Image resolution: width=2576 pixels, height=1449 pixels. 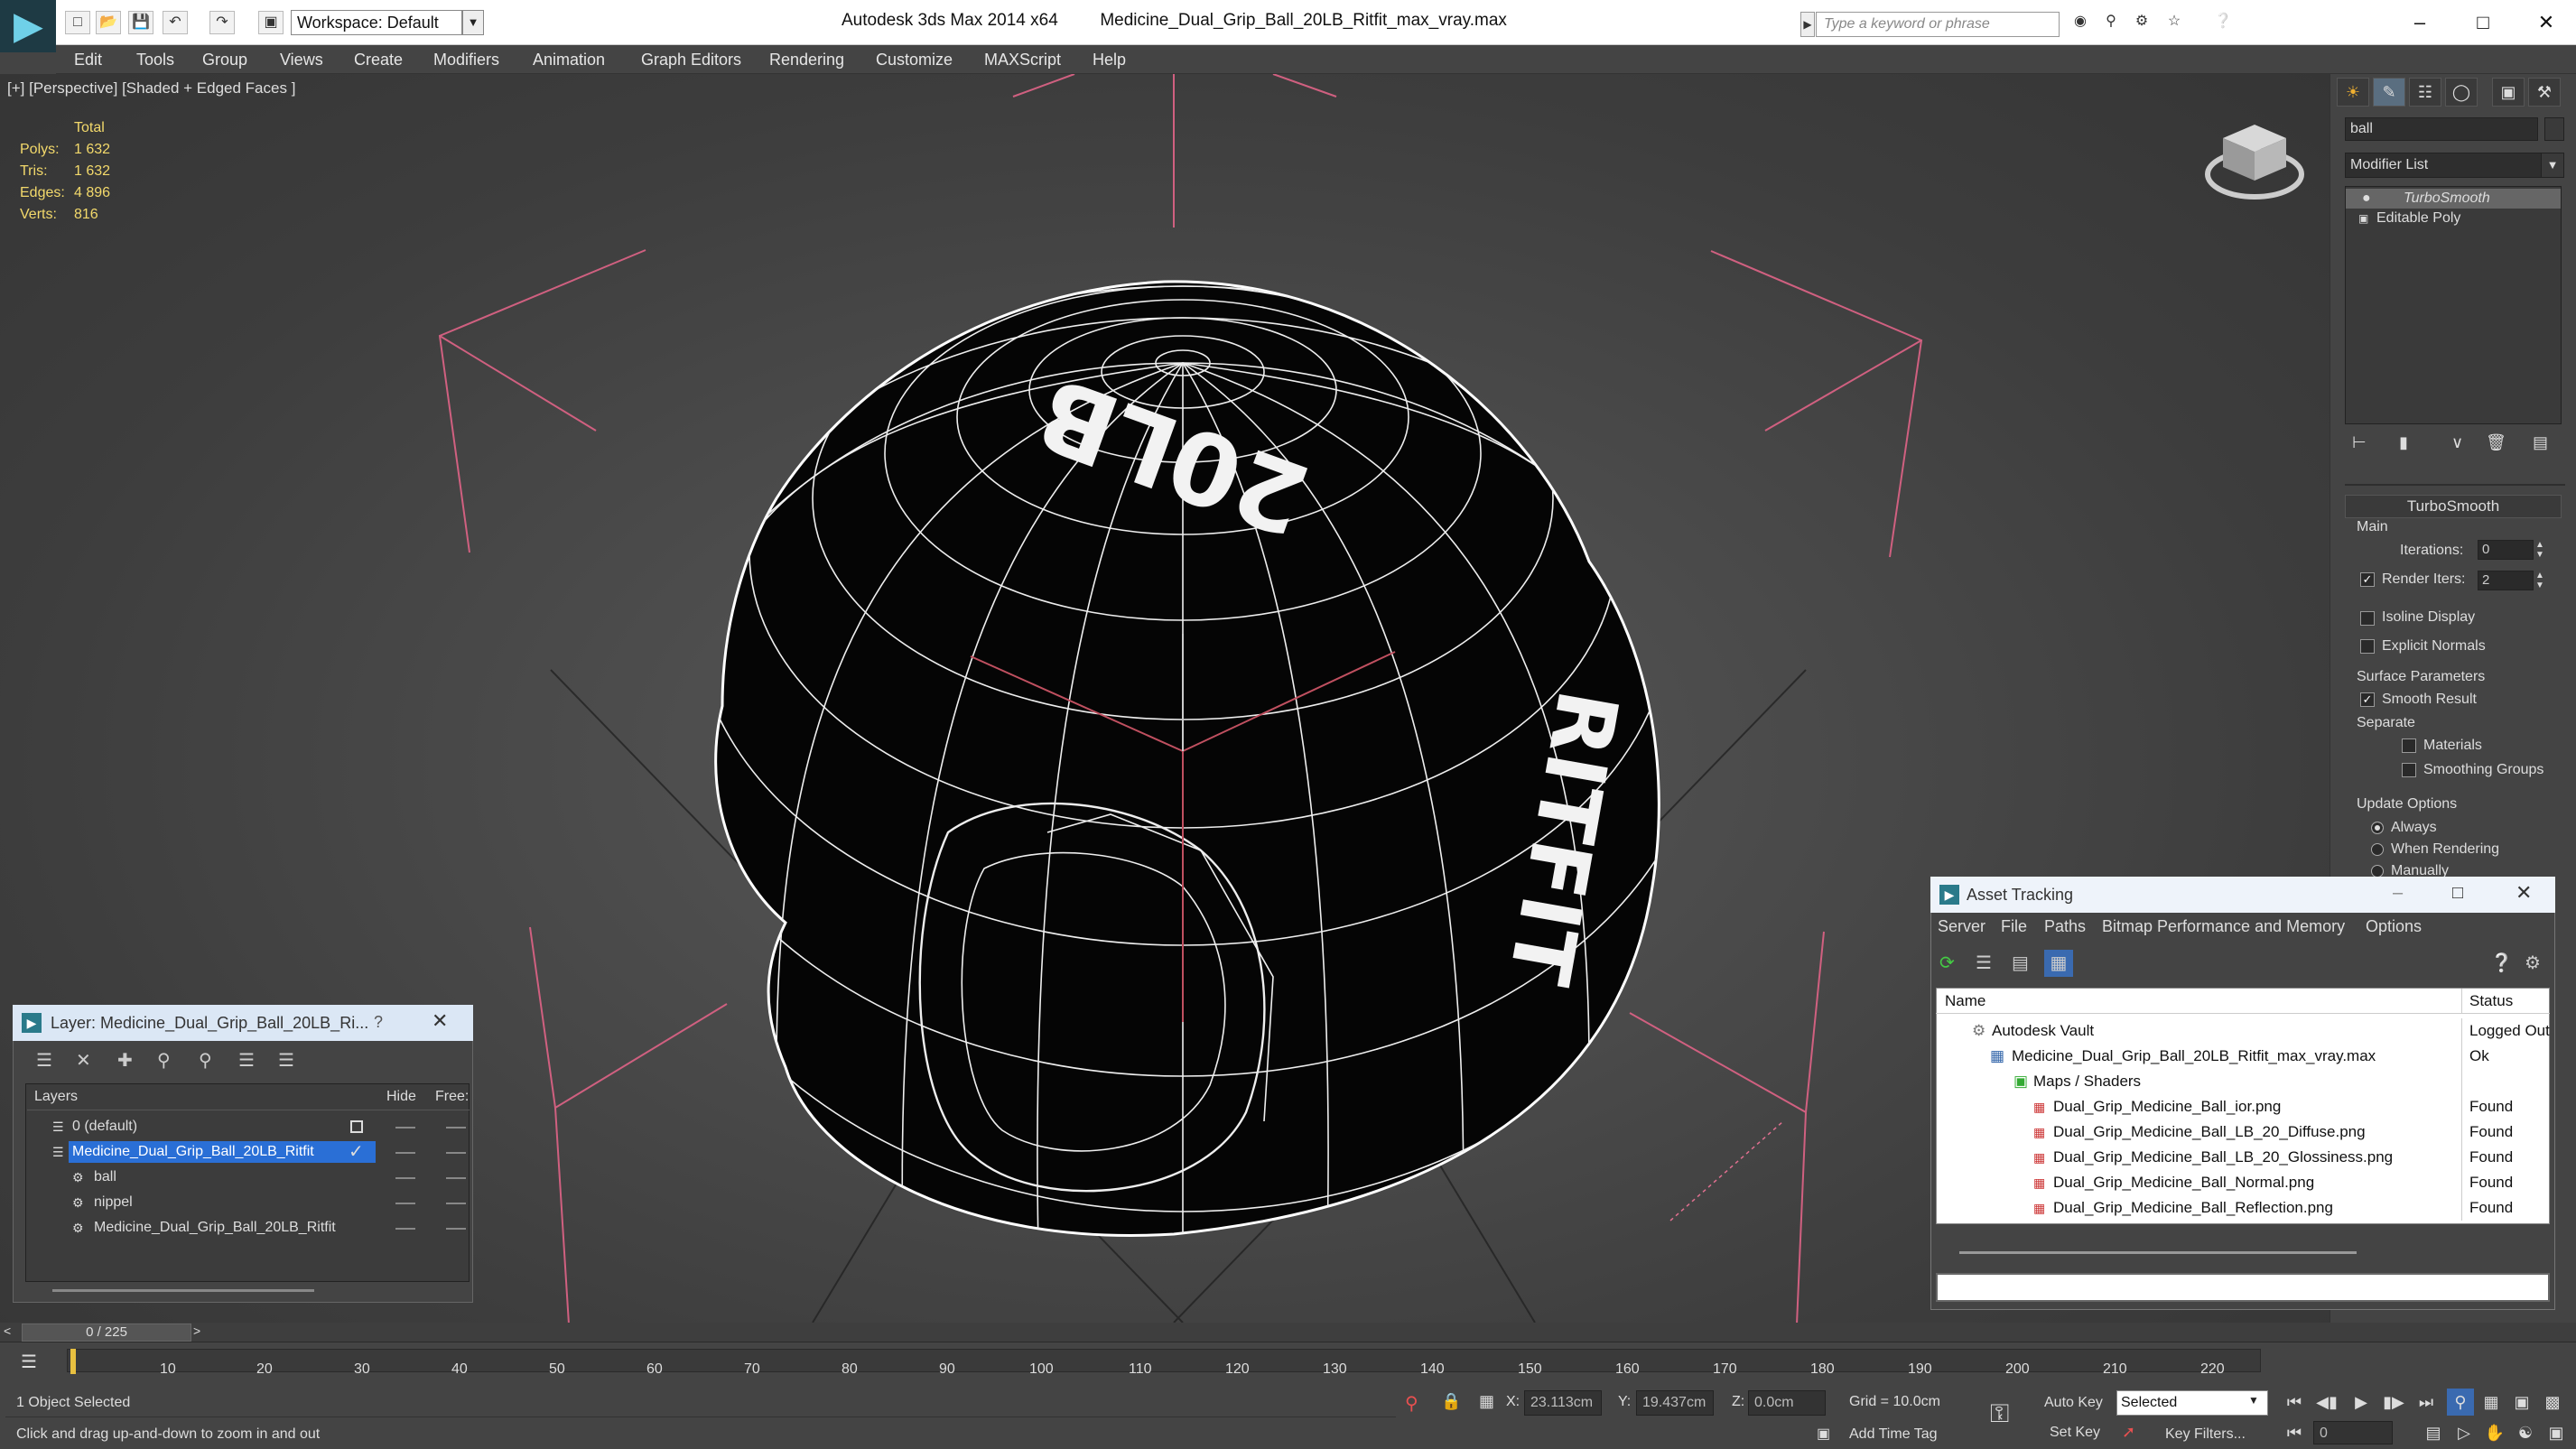 I want to click on freeze-column-header: Free:, so click(x=452, y=1097).